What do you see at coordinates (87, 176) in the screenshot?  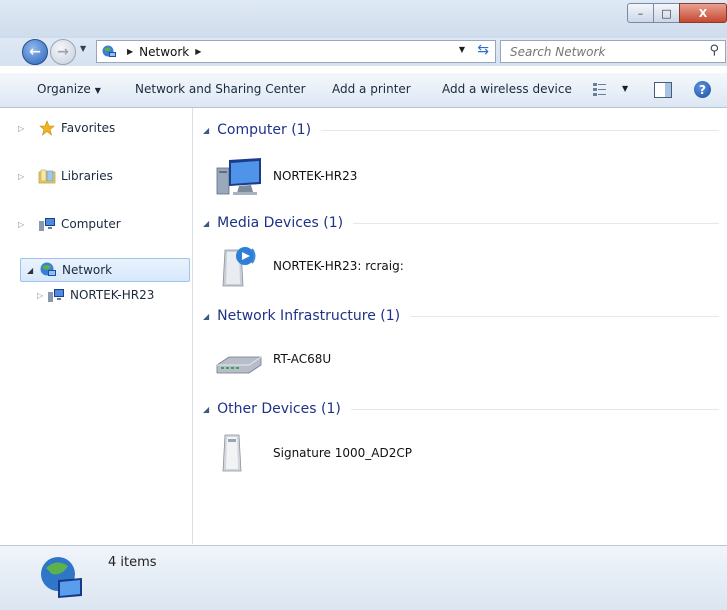 I see `nav-item-label: Libraries` at bounding box center [87, 176].